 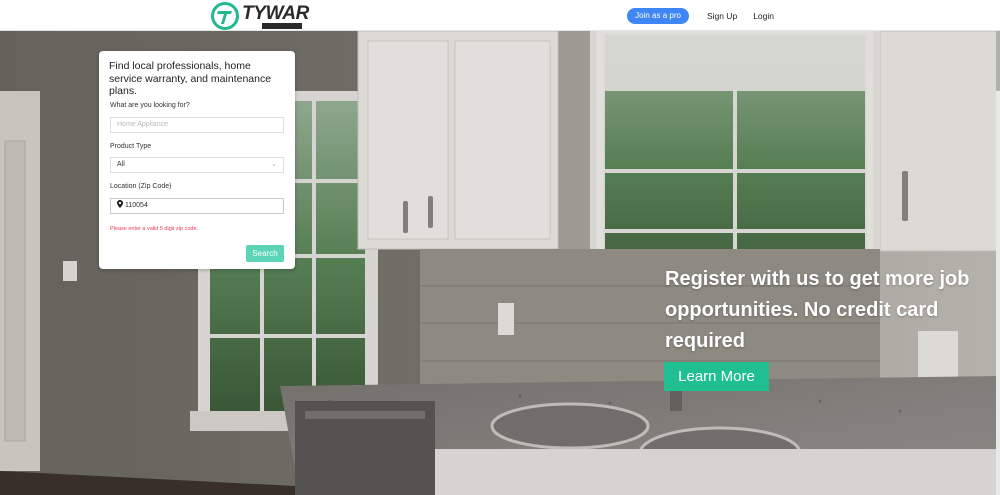 What do you see at coordinates (704, 16) in the screenshot?
I see `header-nav: Join as a pro Sign Up Login` at bounding box center [704, 16].